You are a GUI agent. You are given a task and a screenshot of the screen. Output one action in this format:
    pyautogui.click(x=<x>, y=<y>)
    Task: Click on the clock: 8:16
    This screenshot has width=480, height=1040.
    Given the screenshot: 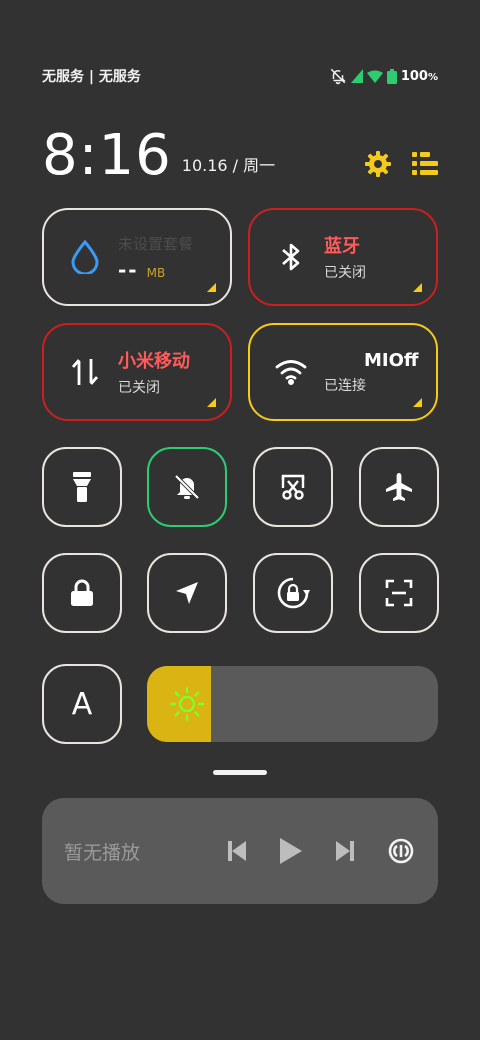 What is the action you would take?
    pyautogui.click(x=107, y=155)
    